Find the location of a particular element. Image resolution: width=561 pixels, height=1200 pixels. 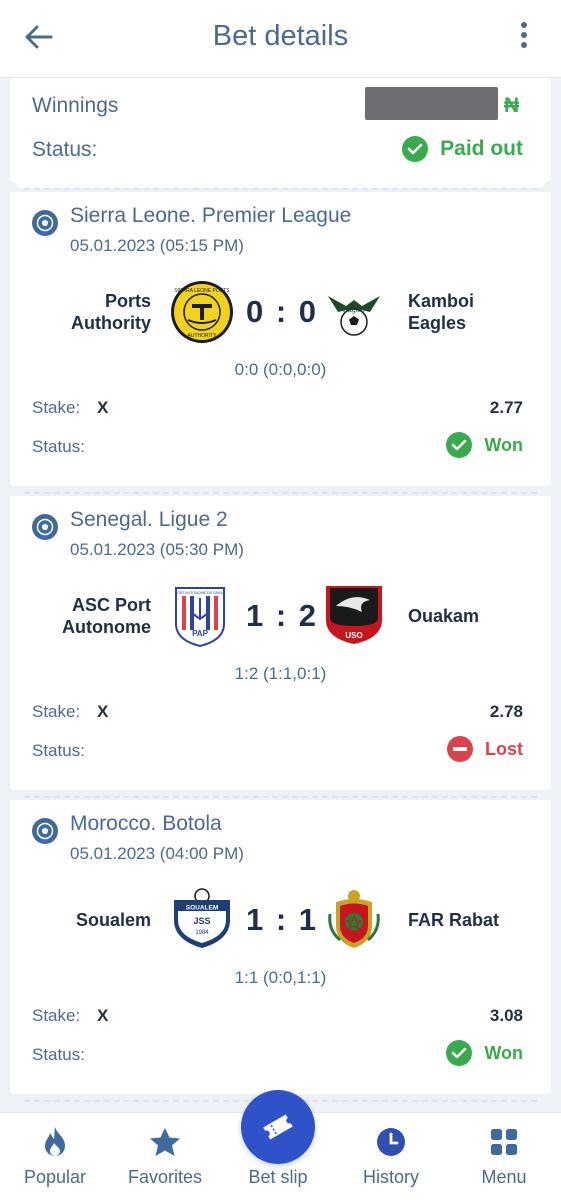

nav-popular: Popular is located at coordinates (55, 1156).